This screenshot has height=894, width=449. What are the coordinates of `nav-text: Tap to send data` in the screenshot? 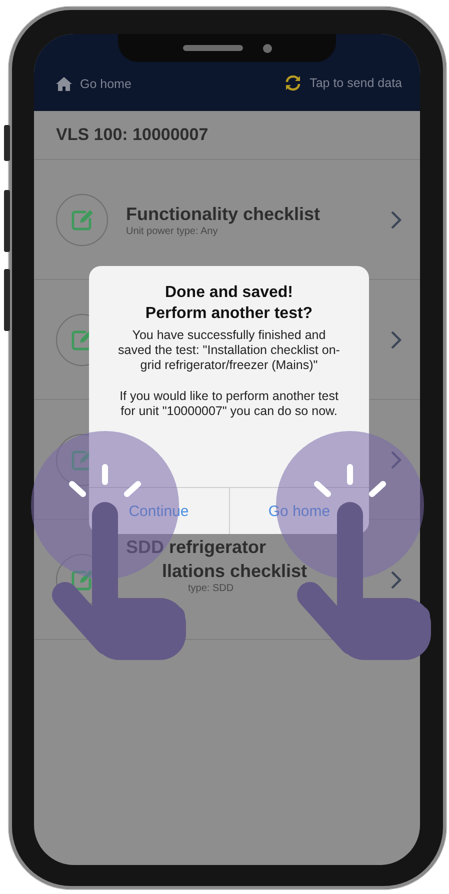 It's located at (356, 83).